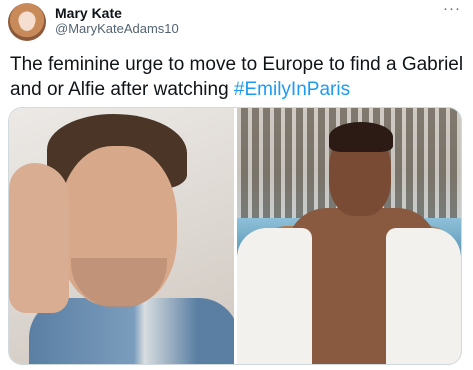 This screenshot has height=370, width=473. I want to click on avatar-face, so click(27, 21).